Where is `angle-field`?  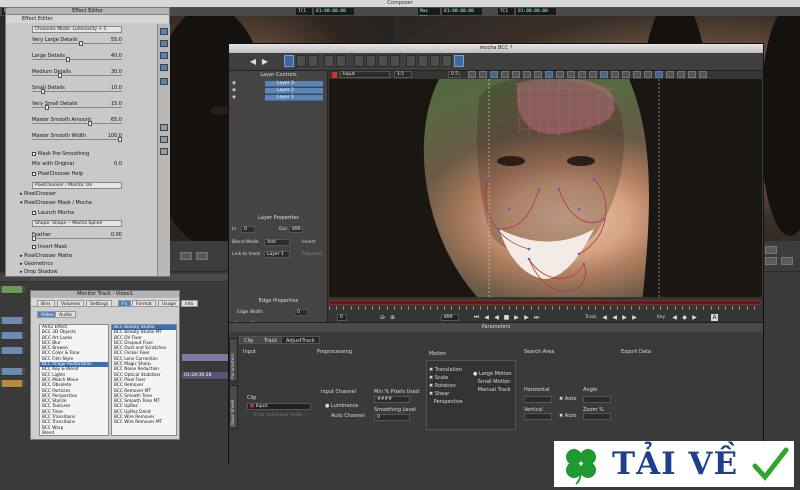 angle-field is located at coordinates (597, 399).